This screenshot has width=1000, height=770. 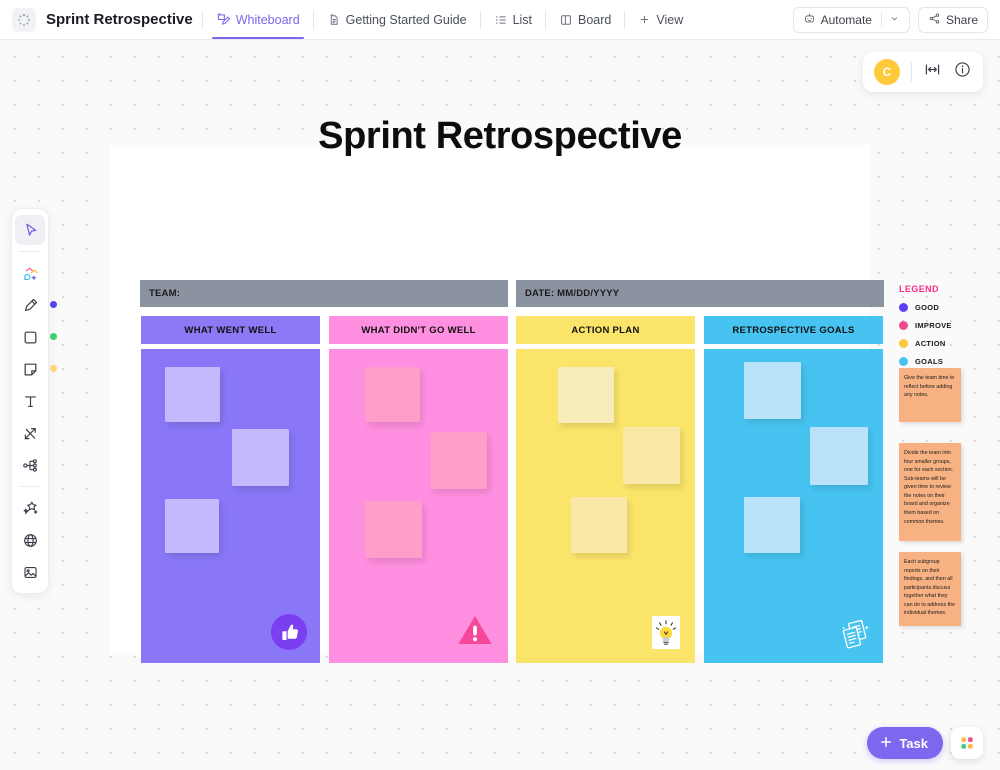 I want to click on page-title: Sprint Retrospective, so click(x=119, y=19).